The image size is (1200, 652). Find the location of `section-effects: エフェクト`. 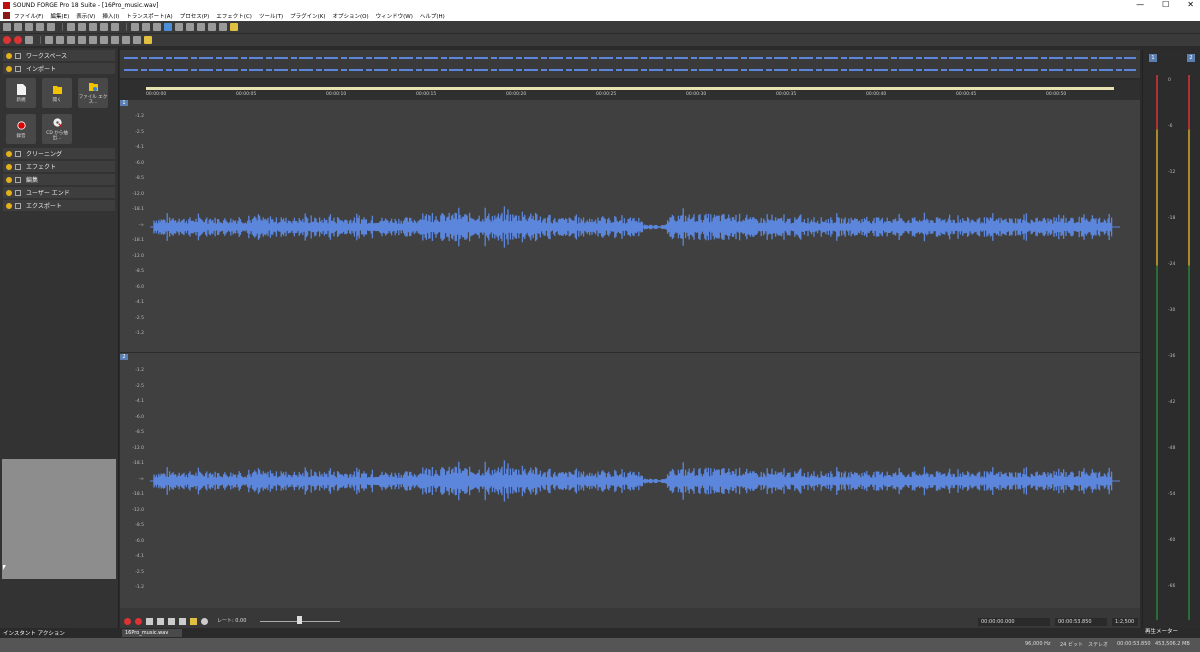

section-effects: エフェクト is located at coordinates (59, 166).